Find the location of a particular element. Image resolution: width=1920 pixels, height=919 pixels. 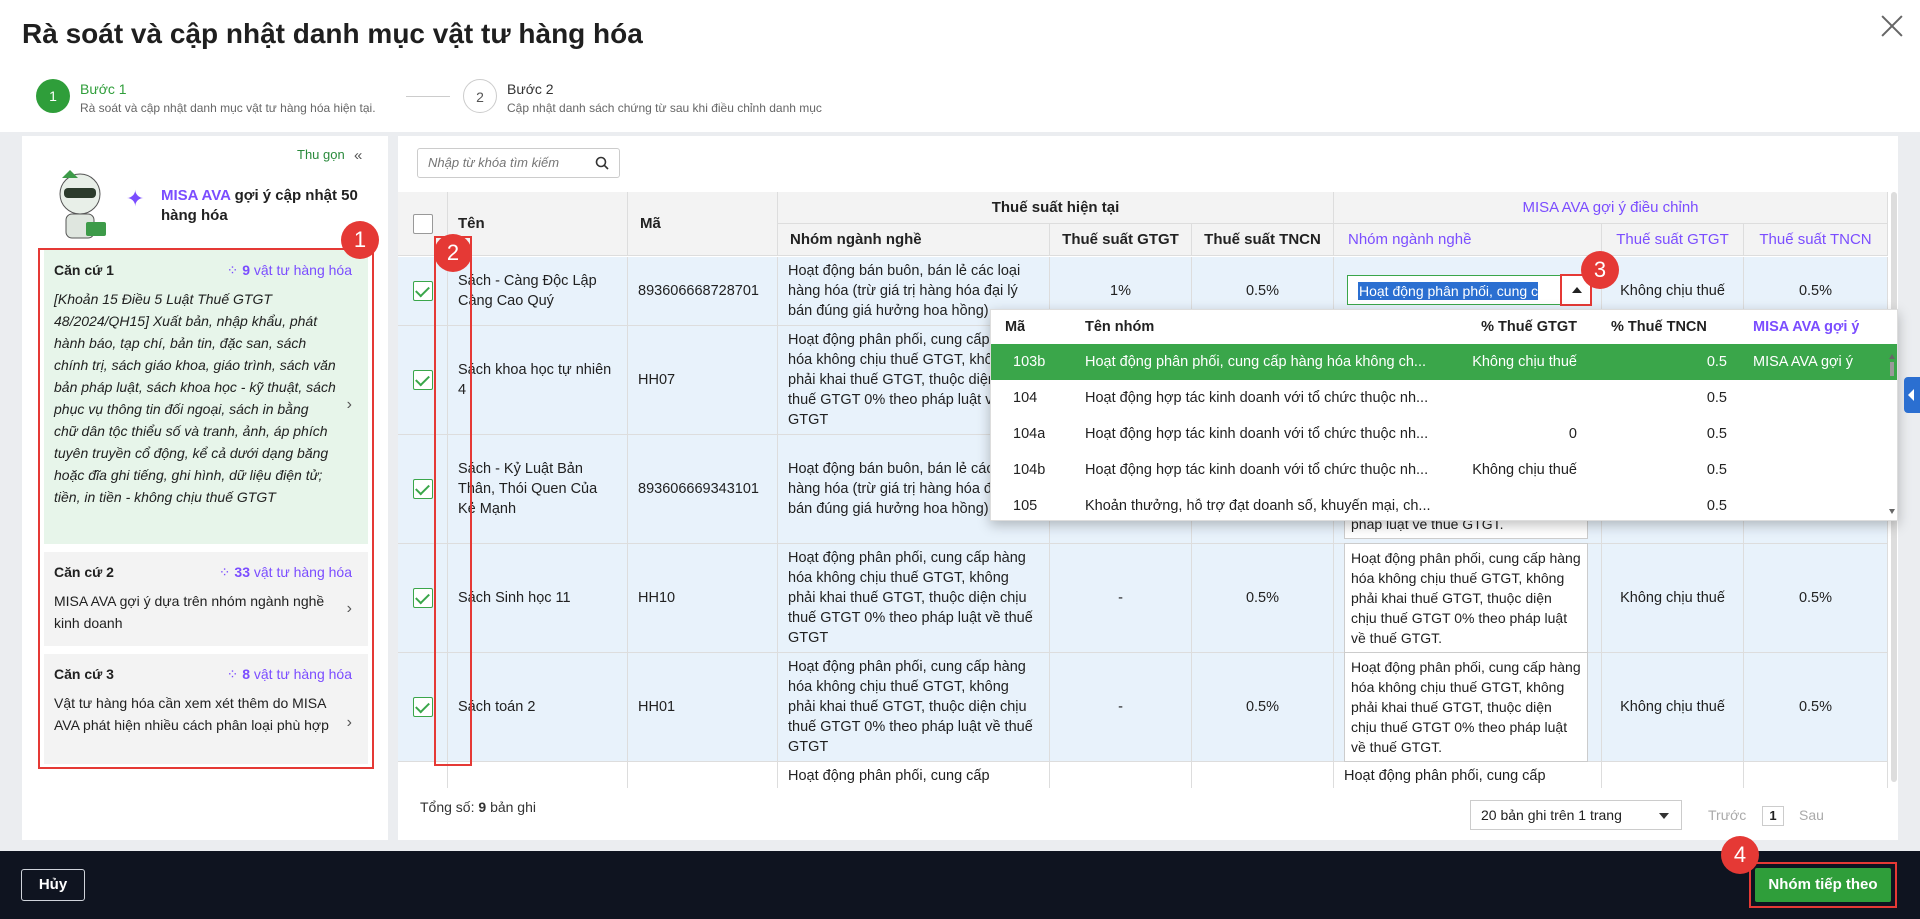

checkbox-column-highlight is located at coordinates (453, 501).